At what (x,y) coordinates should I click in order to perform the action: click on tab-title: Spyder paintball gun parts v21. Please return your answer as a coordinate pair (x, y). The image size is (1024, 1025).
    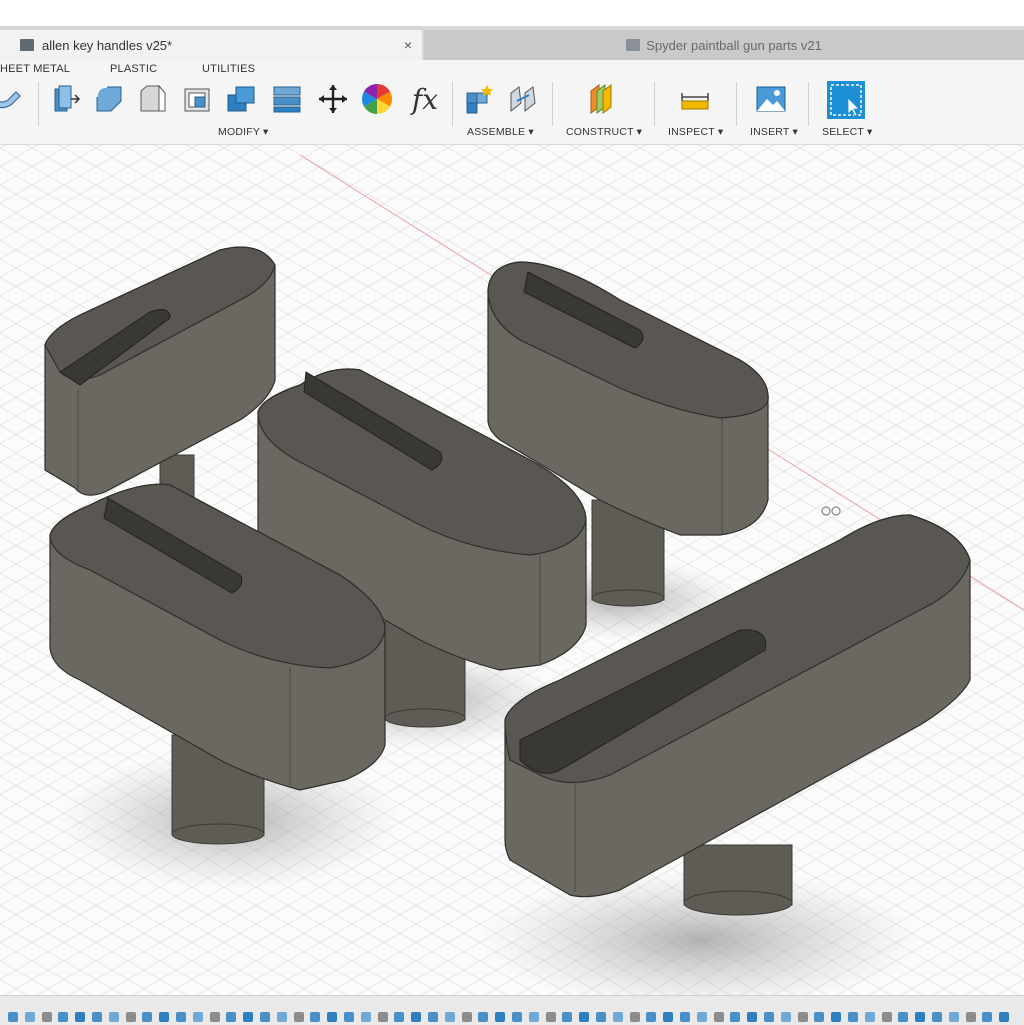
    Looking at the image, I should click on (734, 45).